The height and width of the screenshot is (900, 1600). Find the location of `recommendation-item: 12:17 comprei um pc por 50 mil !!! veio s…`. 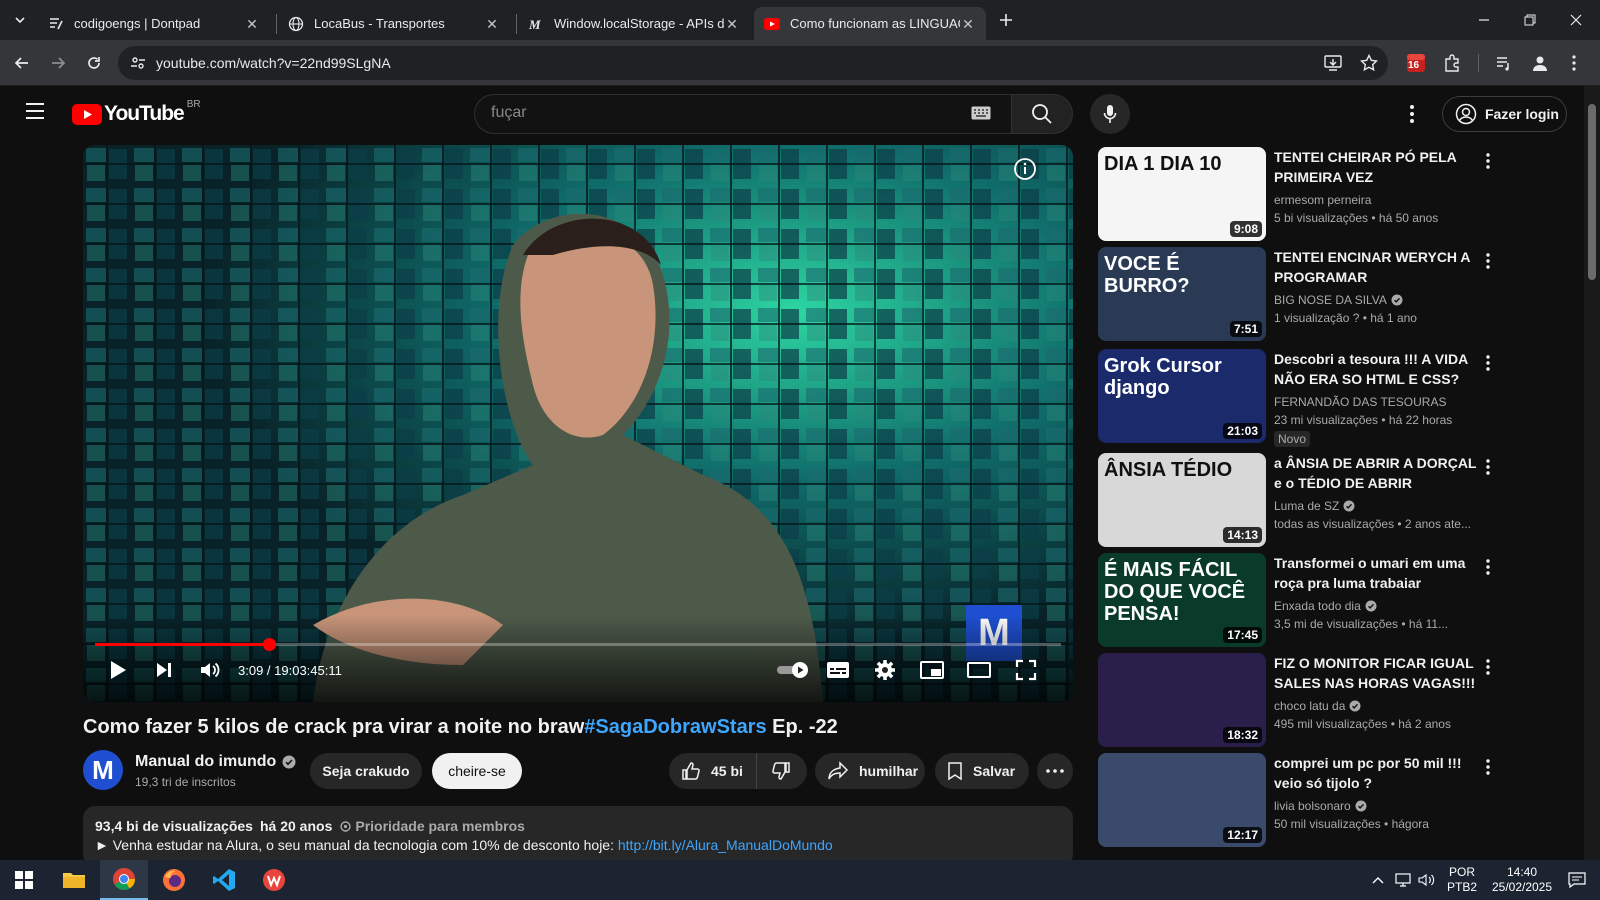

recommendation-item: 12:17 comprei um pc por 50 mil !!! veio s… is located at coordinates (1328, 801).